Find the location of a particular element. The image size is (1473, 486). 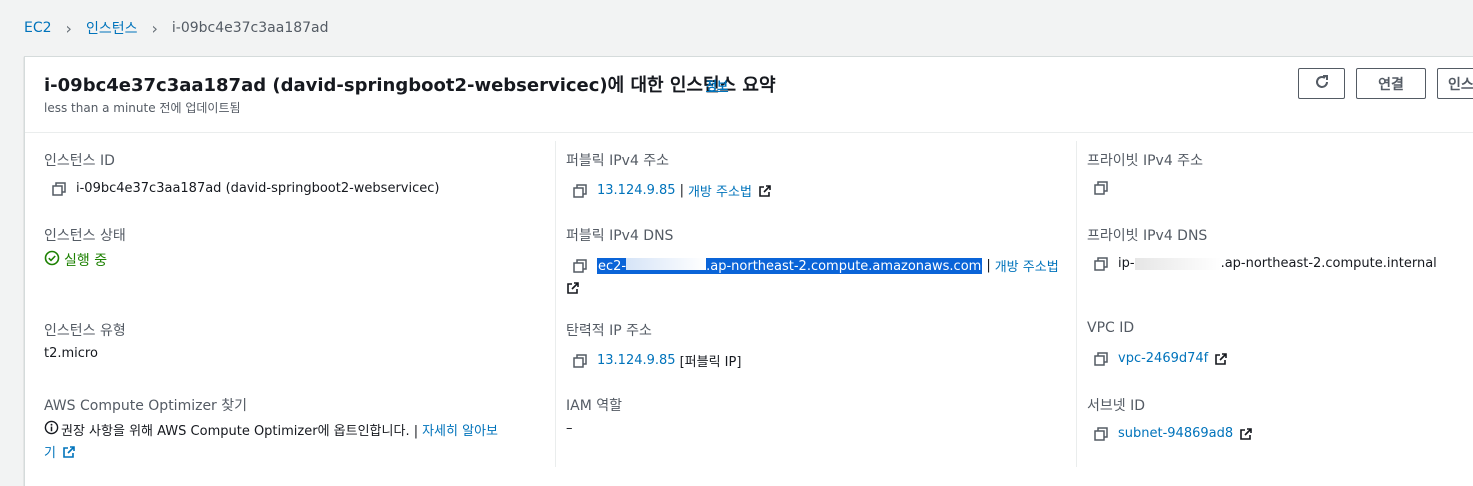

learn-more-link: 자세히 알아보 is located at coordinates (460, 429).